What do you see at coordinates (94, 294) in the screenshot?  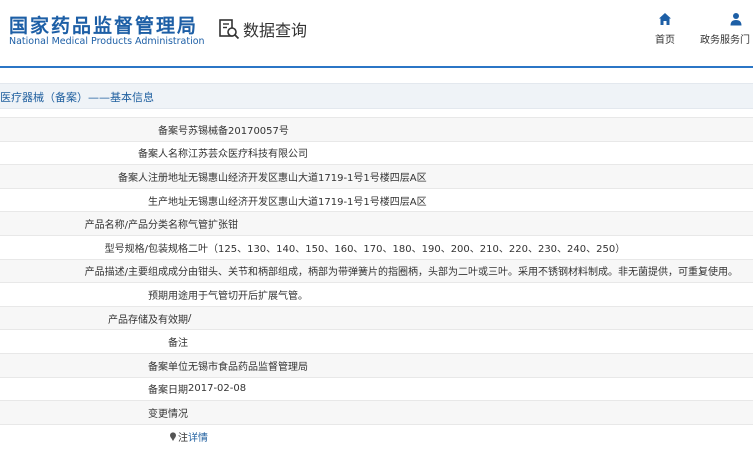 I see `field-label: 预期用途` at bounding box center [94, 294].